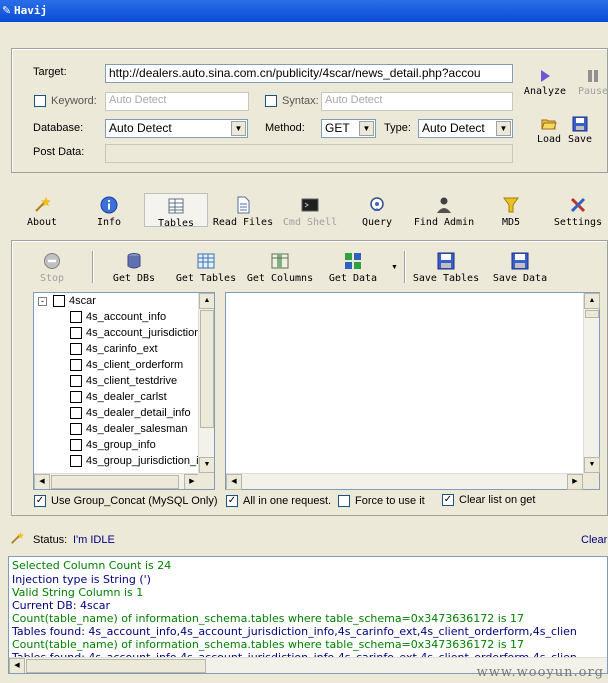  I want to click on clear-list-checkbox: ✓, so click(448, 500).